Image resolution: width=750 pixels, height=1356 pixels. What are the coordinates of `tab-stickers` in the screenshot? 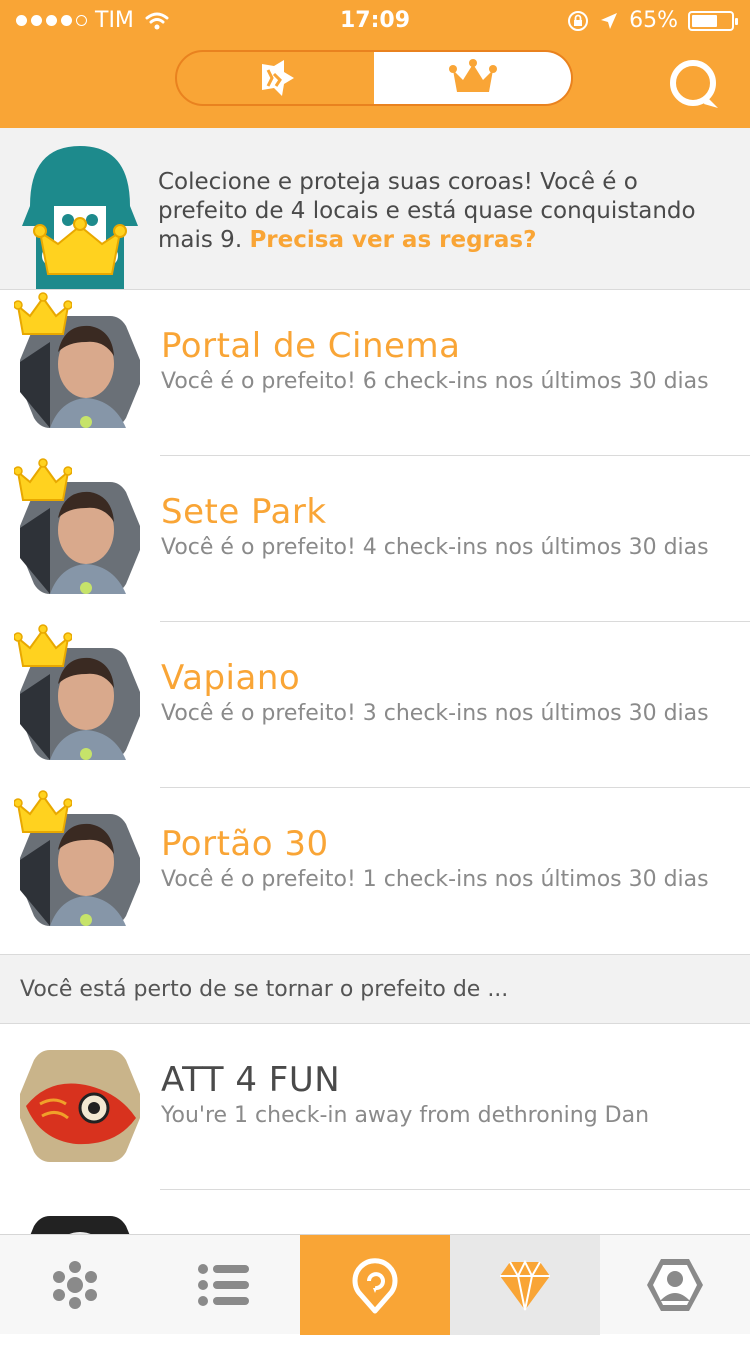 It's located at (275, 78).